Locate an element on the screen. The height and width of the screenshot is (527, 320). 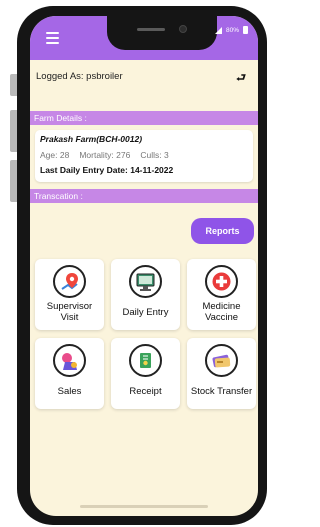
map-pin-icon is located at coordinates (69, 281).